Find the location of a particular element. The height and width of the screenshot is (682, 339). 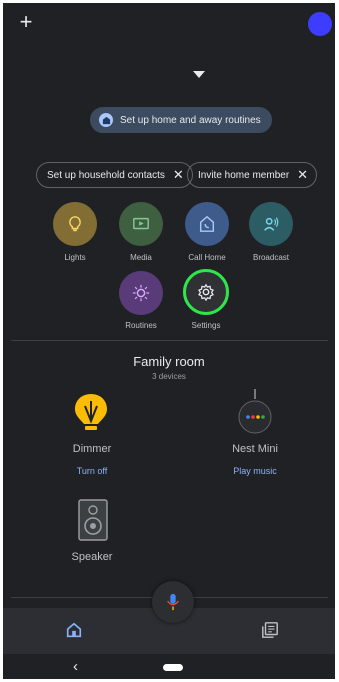

household-contacts-label: Set up household contacts is located at coordinates (106, 175).